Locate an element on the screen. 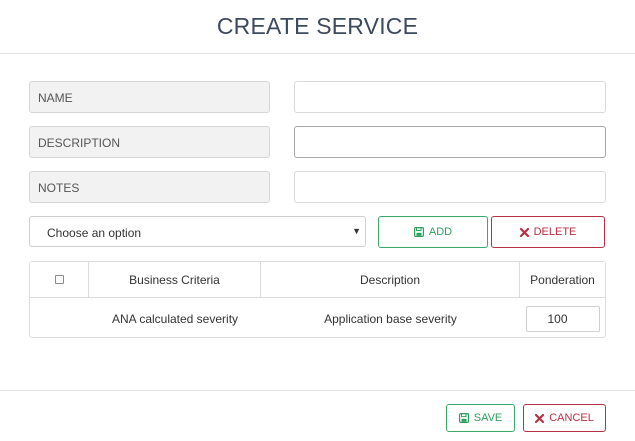 The width and height of the screenshot is (635, 441). name-input is located at coordinates (450, 97).